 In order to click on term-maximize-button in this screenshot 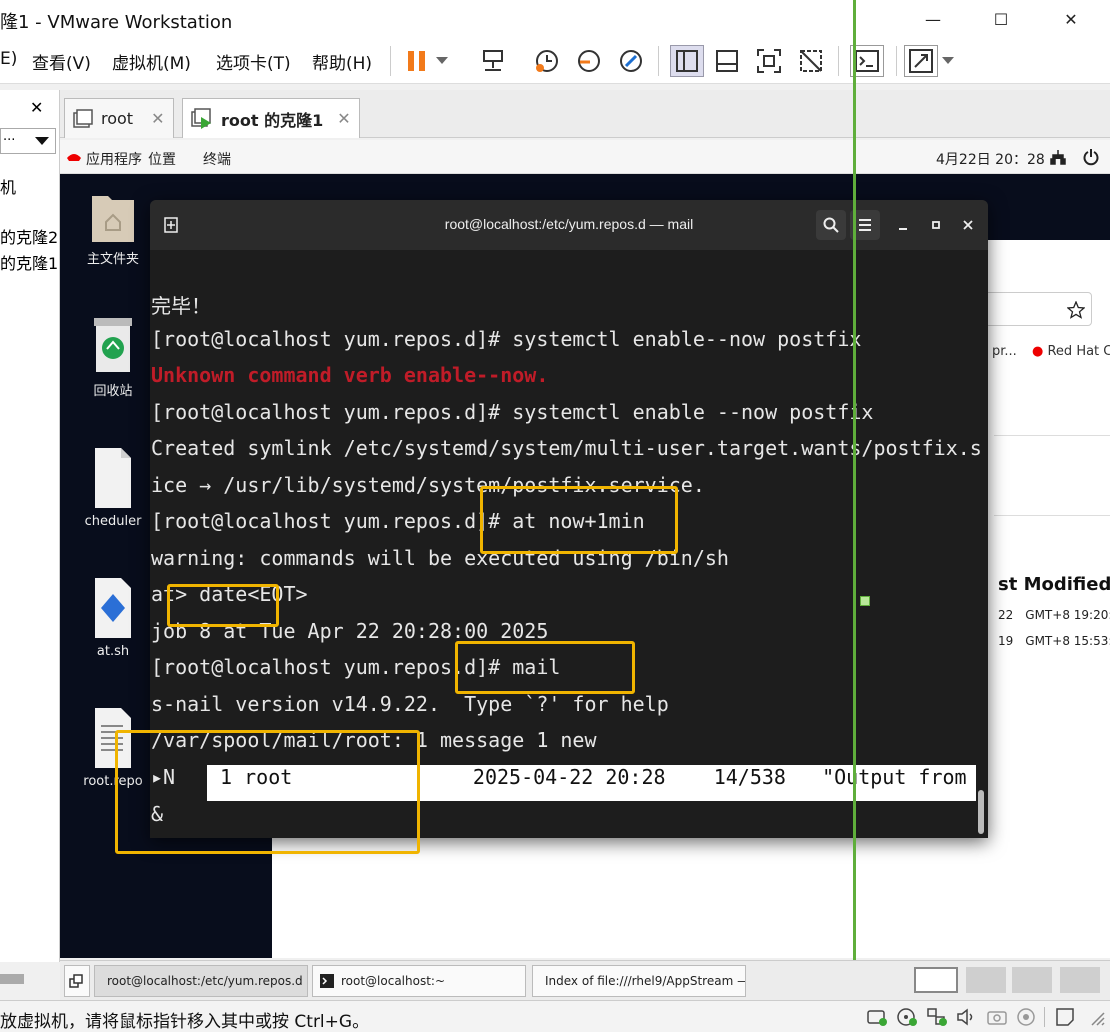, I will do `click(936, 225)`.